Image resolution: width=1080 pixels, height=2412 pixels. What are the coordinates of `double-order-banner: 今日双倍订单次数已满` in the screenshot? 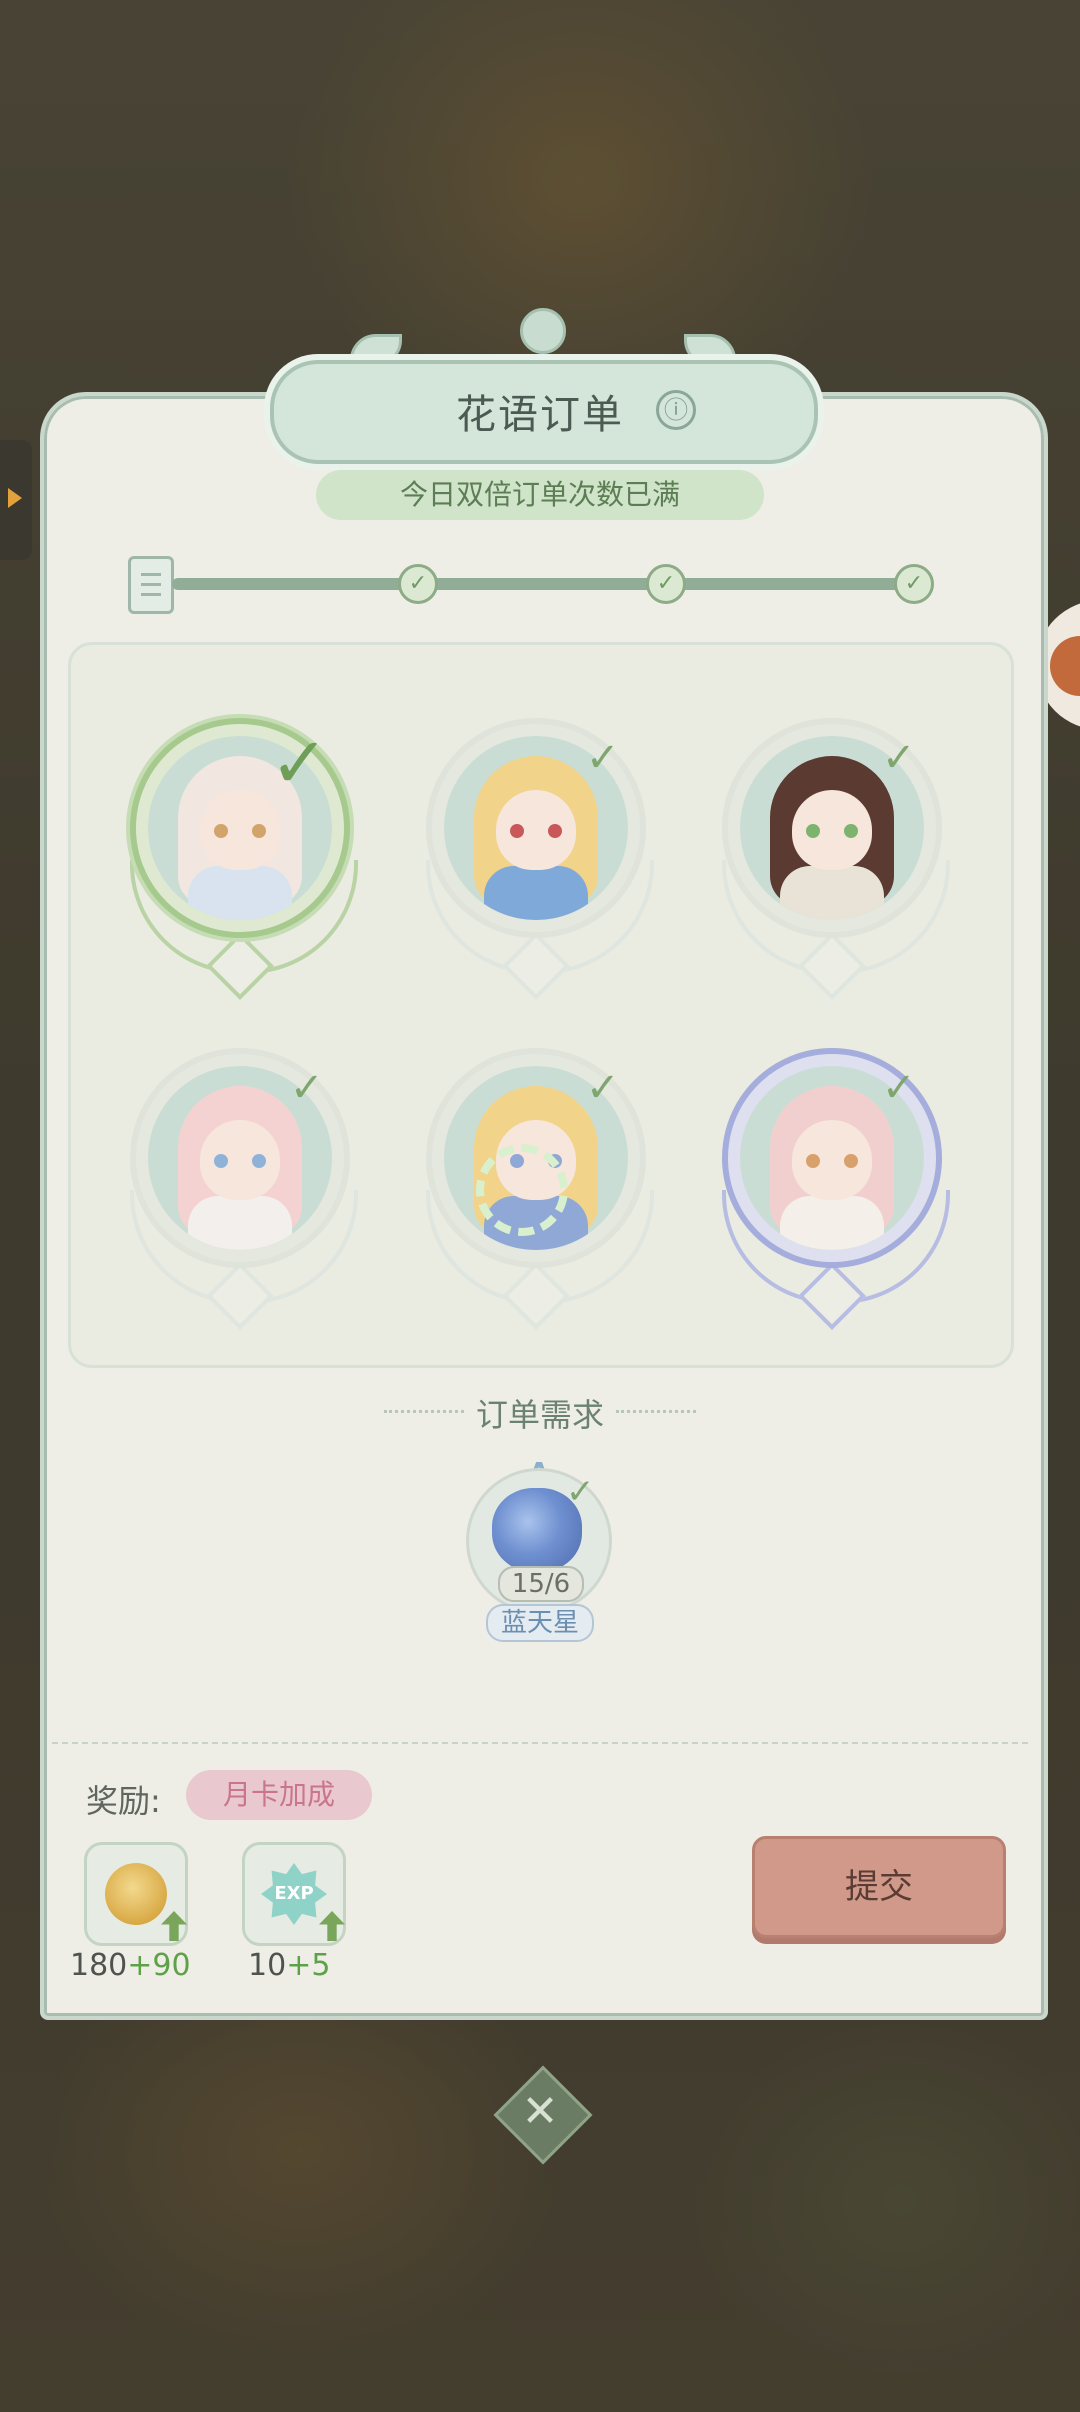 It's located at (540, 495).